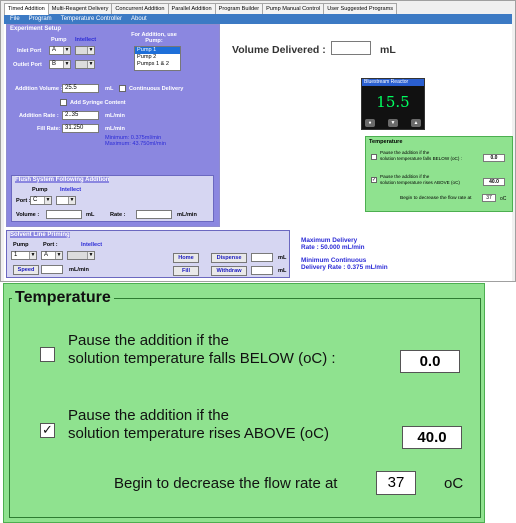  I want to click on flush-pump-header: Pump, so click(40, 190).